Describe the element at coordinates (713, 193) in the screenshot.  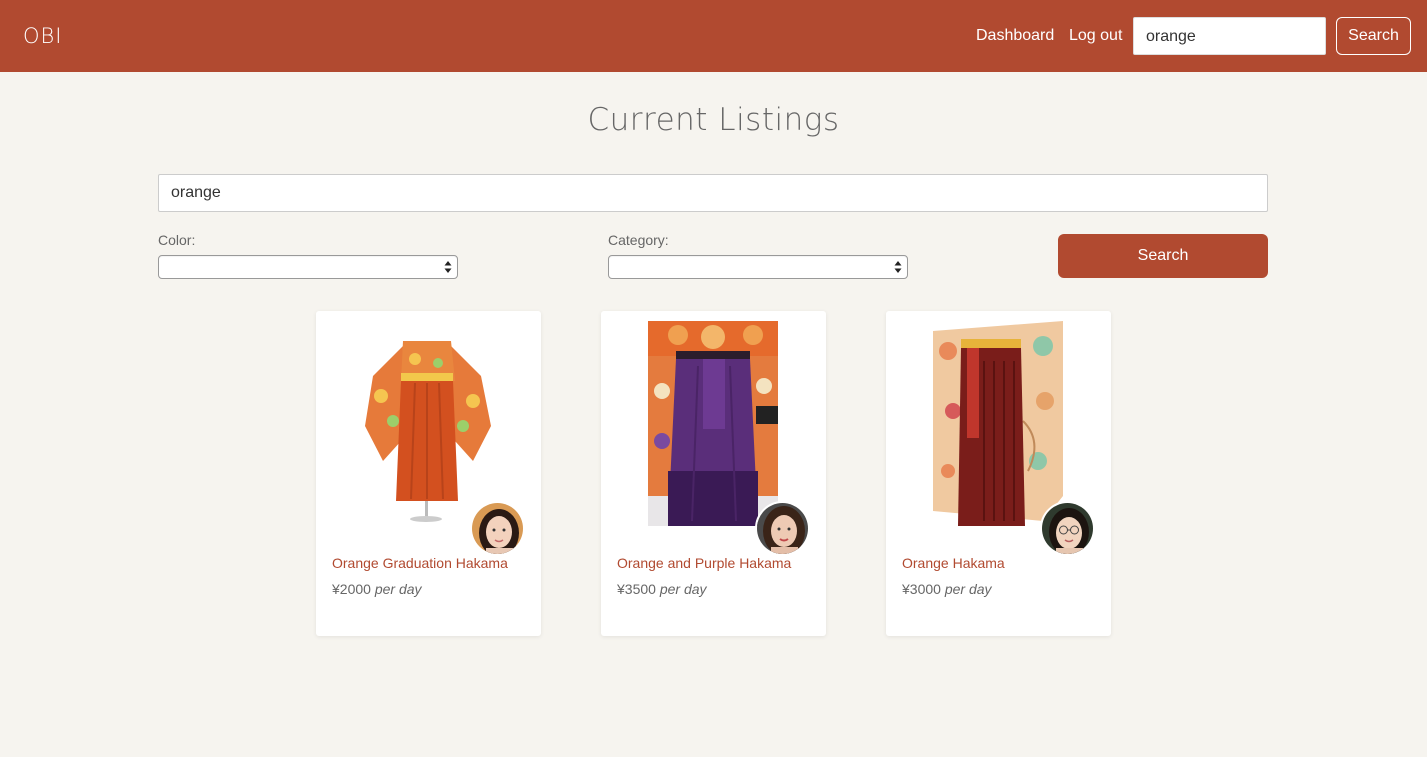
I see `listing-search-input: orange` at that location.